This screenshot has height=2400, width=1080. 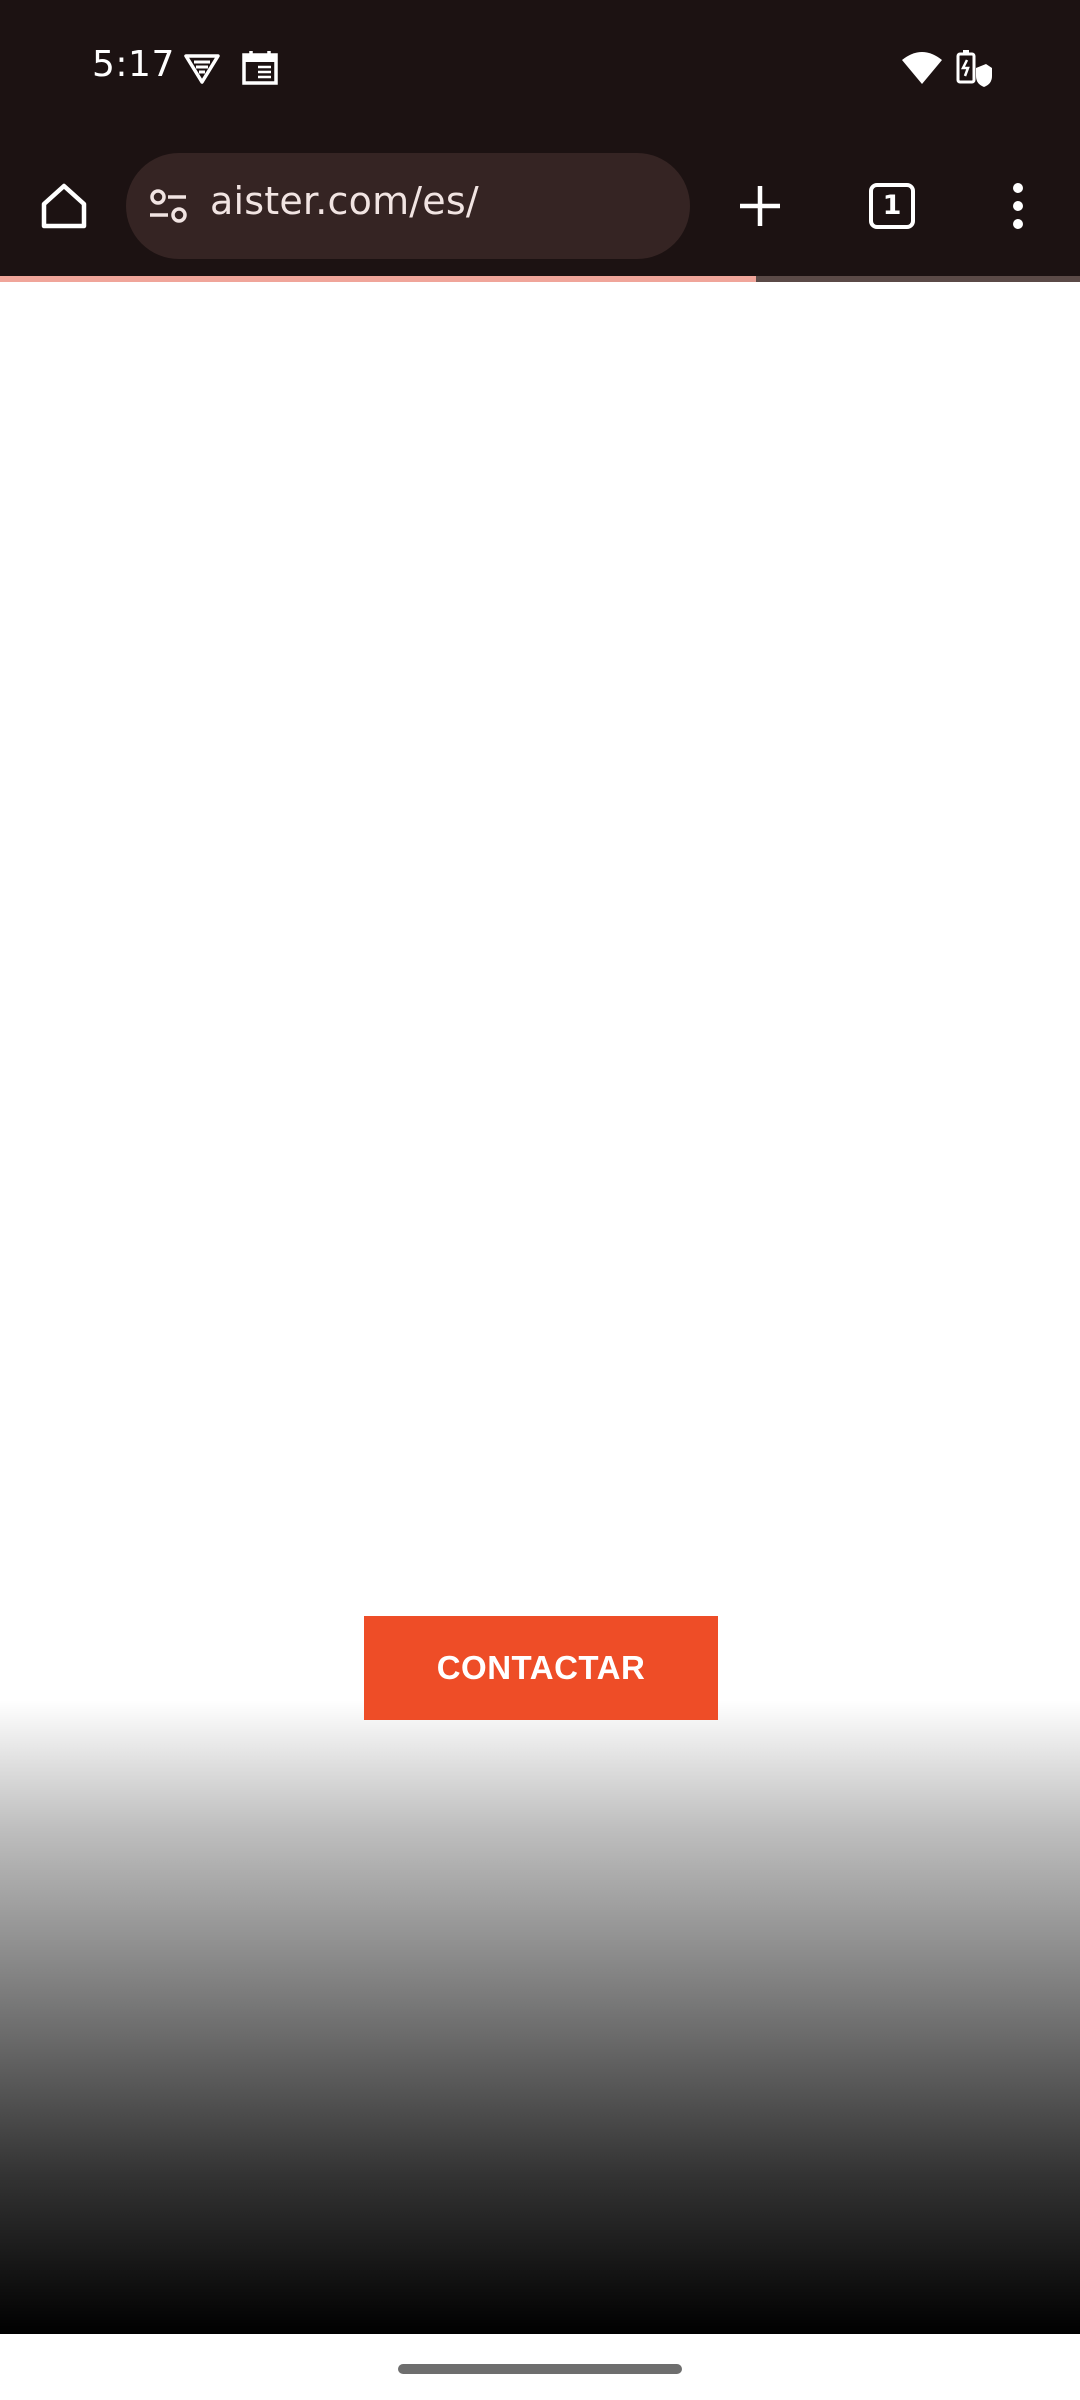 I want to click on address-bar: aister.com/es/, so click(x=408, y=206).